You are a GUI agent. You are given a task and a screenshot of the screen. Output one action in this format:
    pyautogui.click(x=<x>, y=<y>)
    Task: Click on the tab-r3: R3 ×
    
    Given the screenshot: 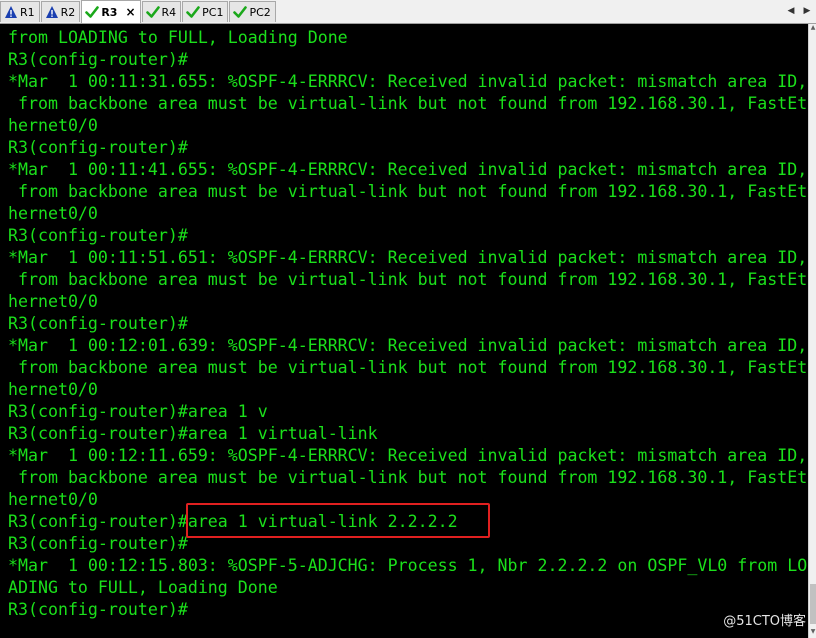 What is the action you would take?
    pyautogui.click(x=111, y=11)
    